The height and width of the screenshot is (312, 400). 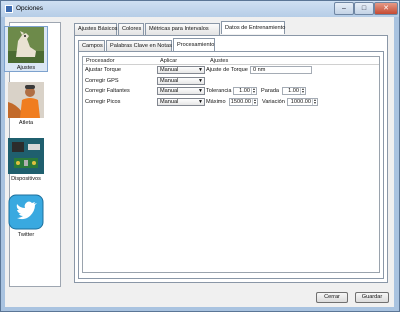 I want to click on stop-spinbox: 1.00 ▲ ▼, so click(x=294, y=91).